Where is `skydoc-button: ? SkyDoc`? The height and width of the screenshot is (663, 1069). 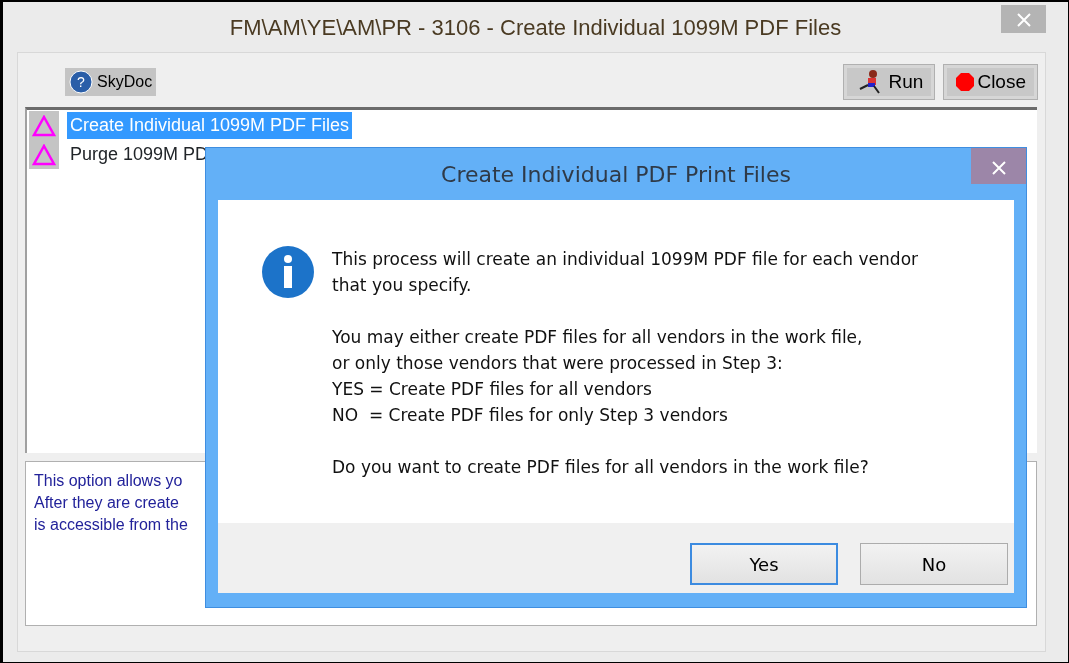 skydoc-button: ? SkyDoc is located at coordinates (111, 82).